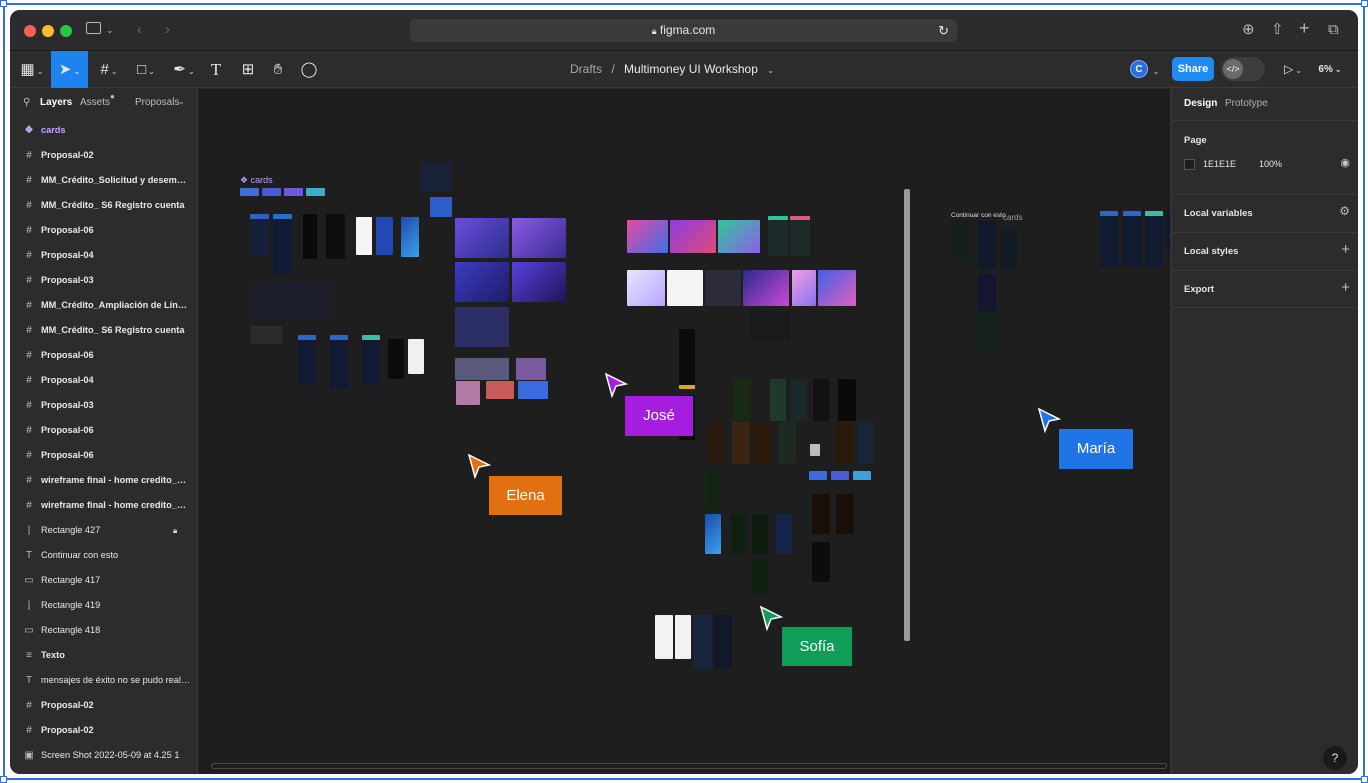 Image resolution: width=1368 pixels, height=783 pixels. Describe the element at coordinates (1270, 164) in the screenshot. I see `page-opacity-value: 100%` at that location.